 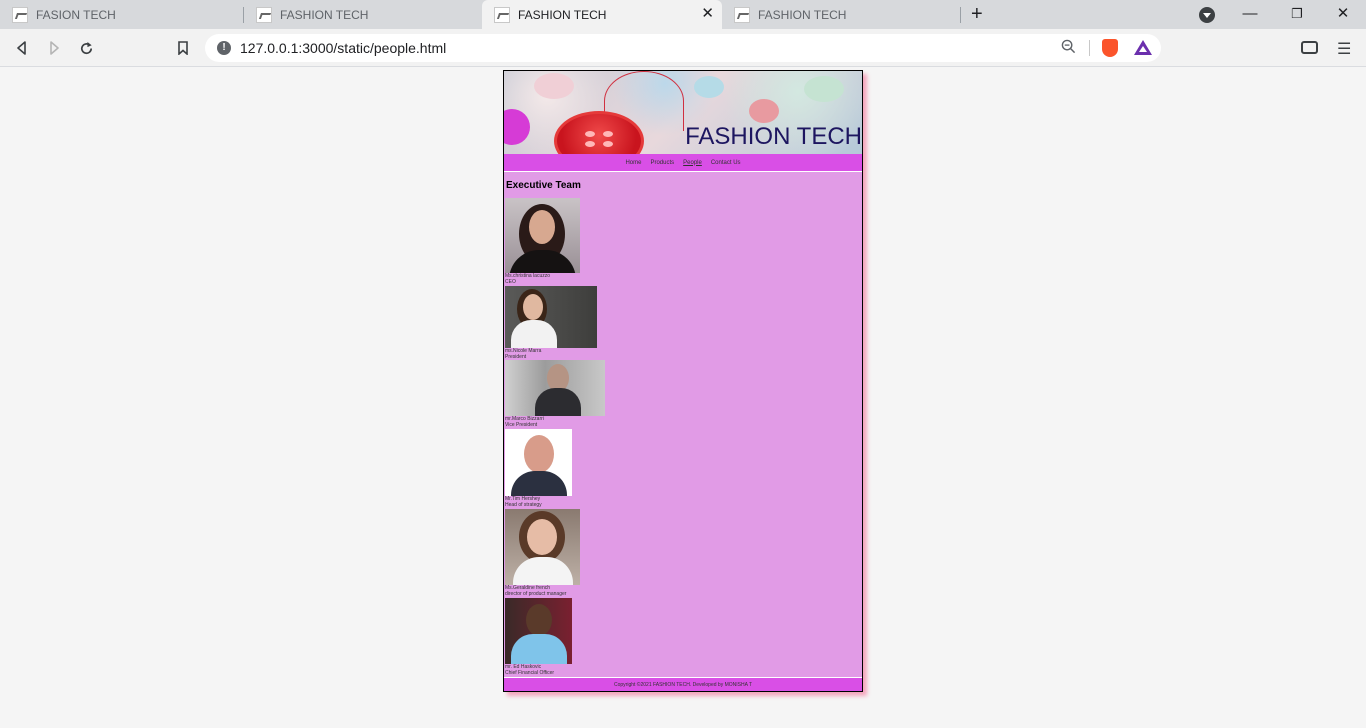 I want to click on tab-separator, so click(x=960, y=15).